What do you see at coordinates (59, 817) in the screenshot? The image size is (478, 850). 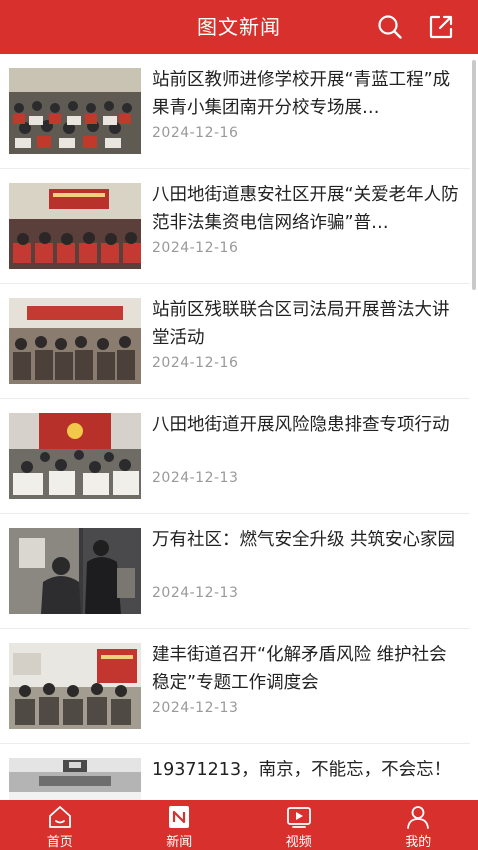 I see `home-icon` at bounding box center [59, 817].